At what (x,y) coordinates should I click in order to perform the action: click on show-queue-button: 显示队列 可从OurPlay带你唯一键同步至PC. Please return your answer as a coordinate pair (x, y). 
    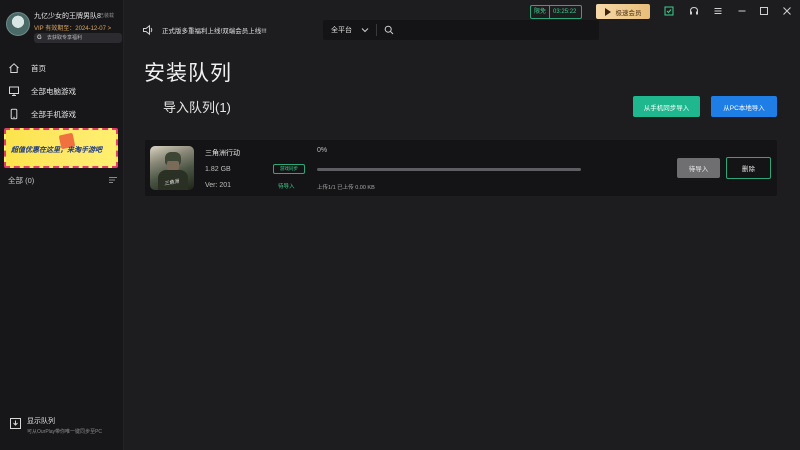
    Looking at the image, I should click on (65, 427).